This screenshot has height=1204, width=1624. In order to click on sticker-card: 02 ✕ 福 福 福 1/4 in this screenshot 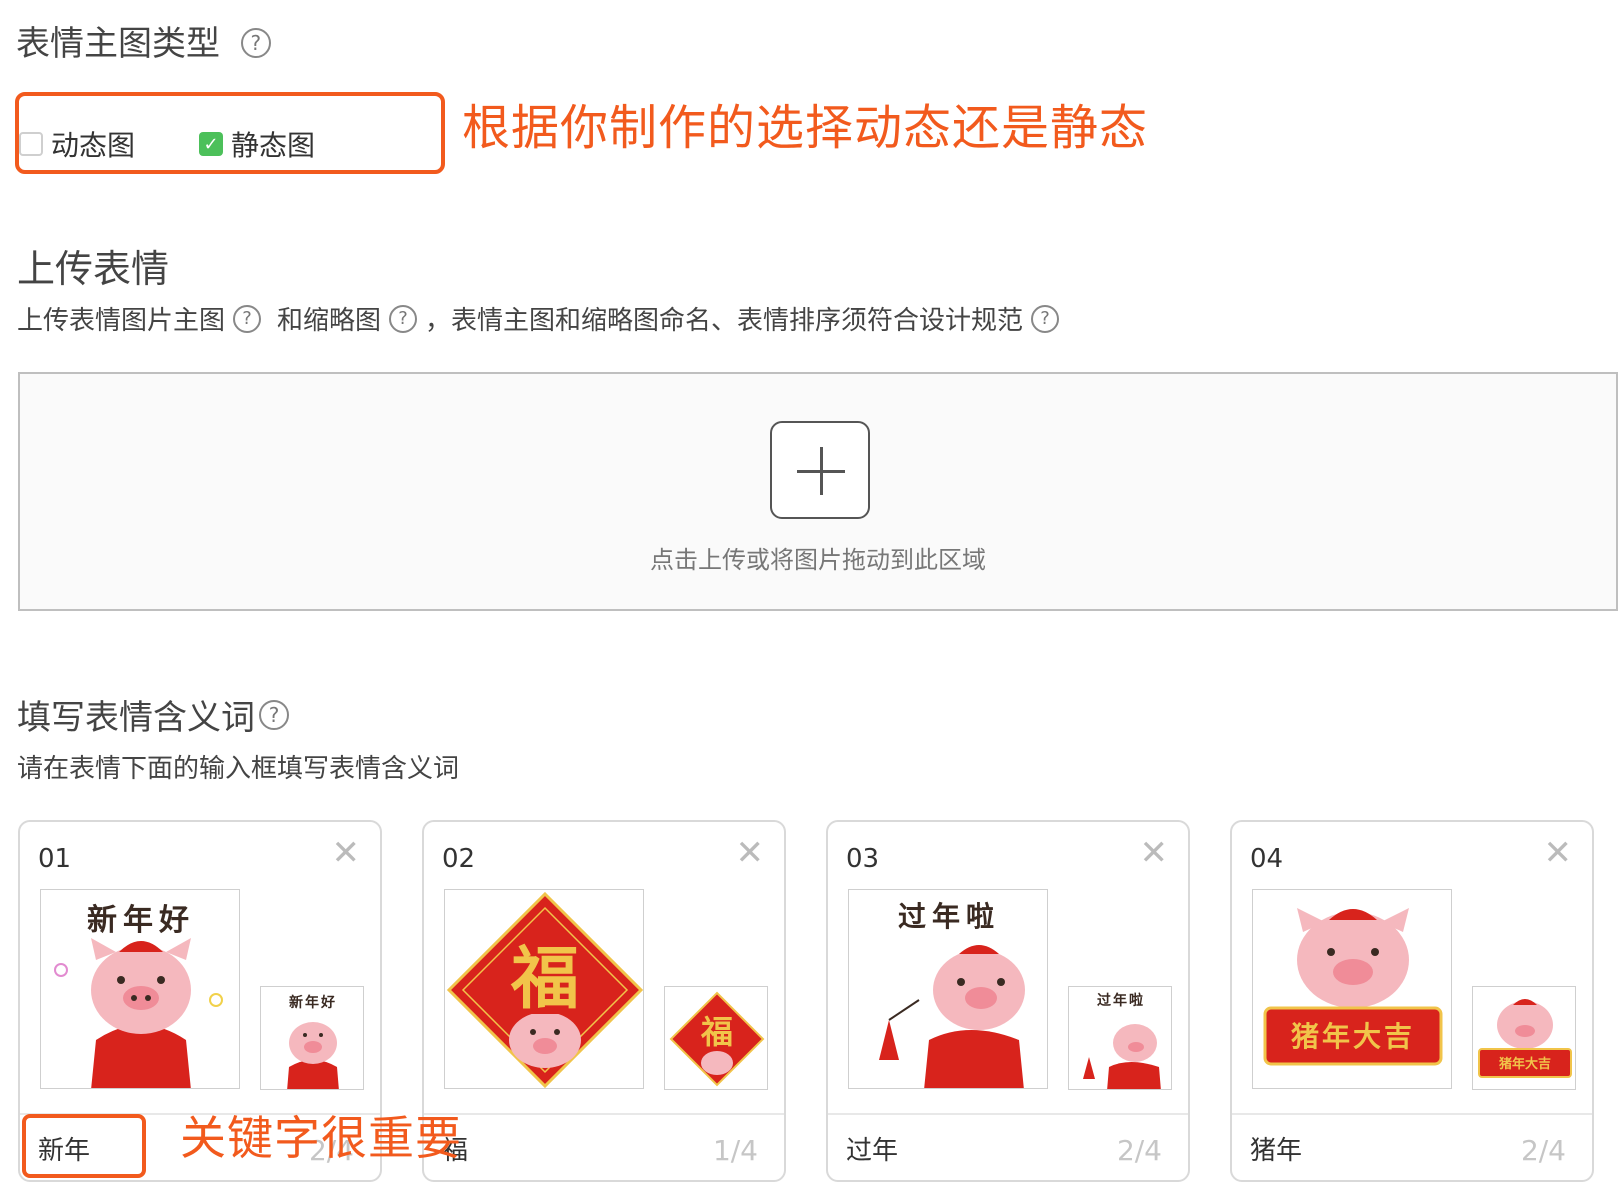, I will do `click(604, 1001)`.